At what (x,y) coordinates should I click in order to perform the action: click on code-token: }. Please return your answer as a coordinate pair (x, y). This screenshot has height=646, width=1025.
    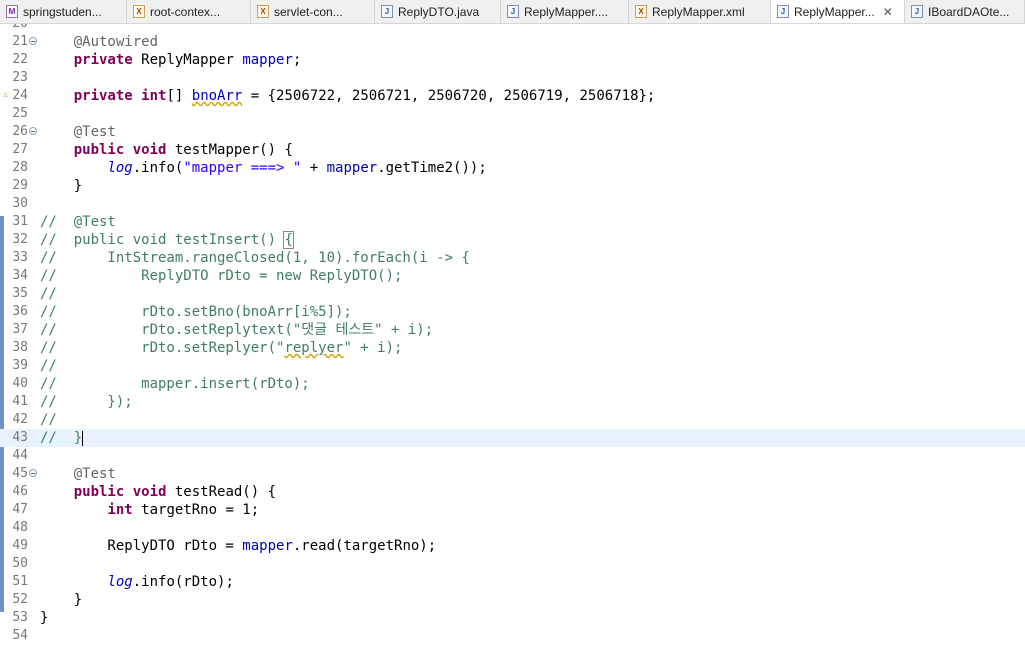
    Looking at the image, I should click on (61, 186).